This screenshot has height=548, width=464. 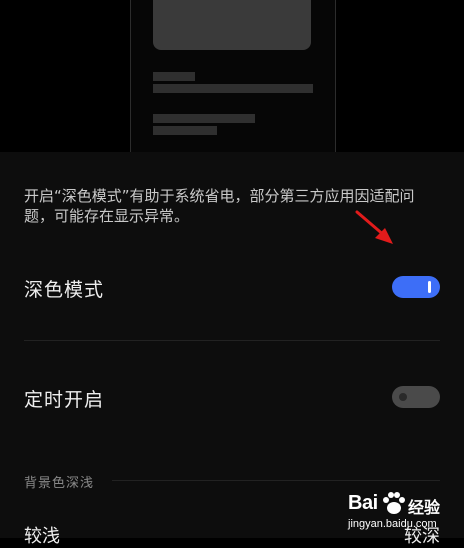 What do you see at coordinates (374, 227) in the screenshot?
I see `annotation-arrow-icon` at bounding box center [374, 227].